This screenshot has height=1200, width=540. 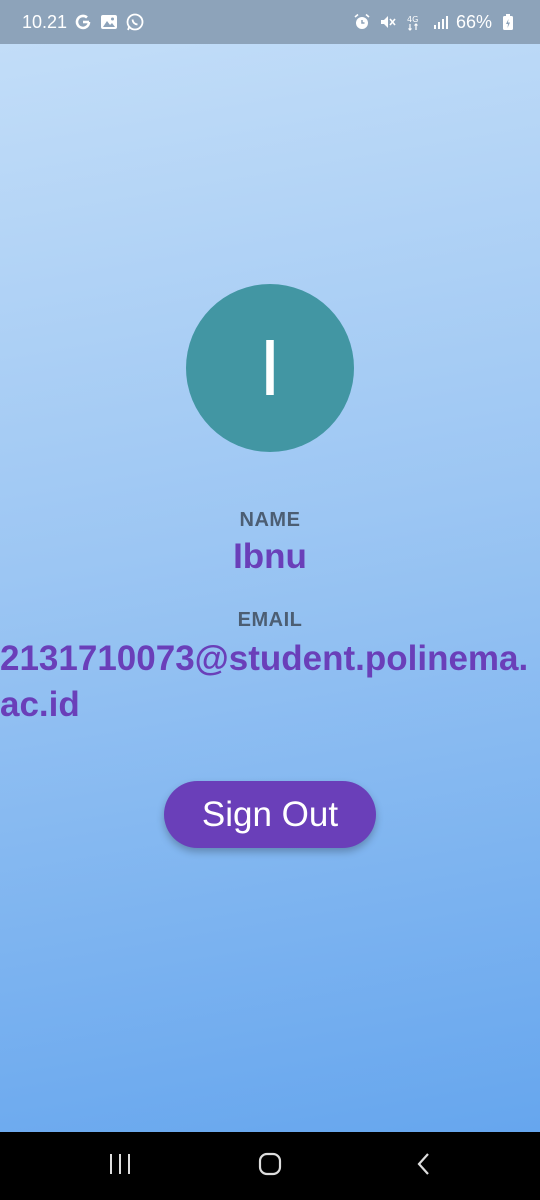 What do you see at coordinates (270, 22) in the screenshot?
I see `status-bar: 10.21 4G 66%` at bounding box center [270, 22].